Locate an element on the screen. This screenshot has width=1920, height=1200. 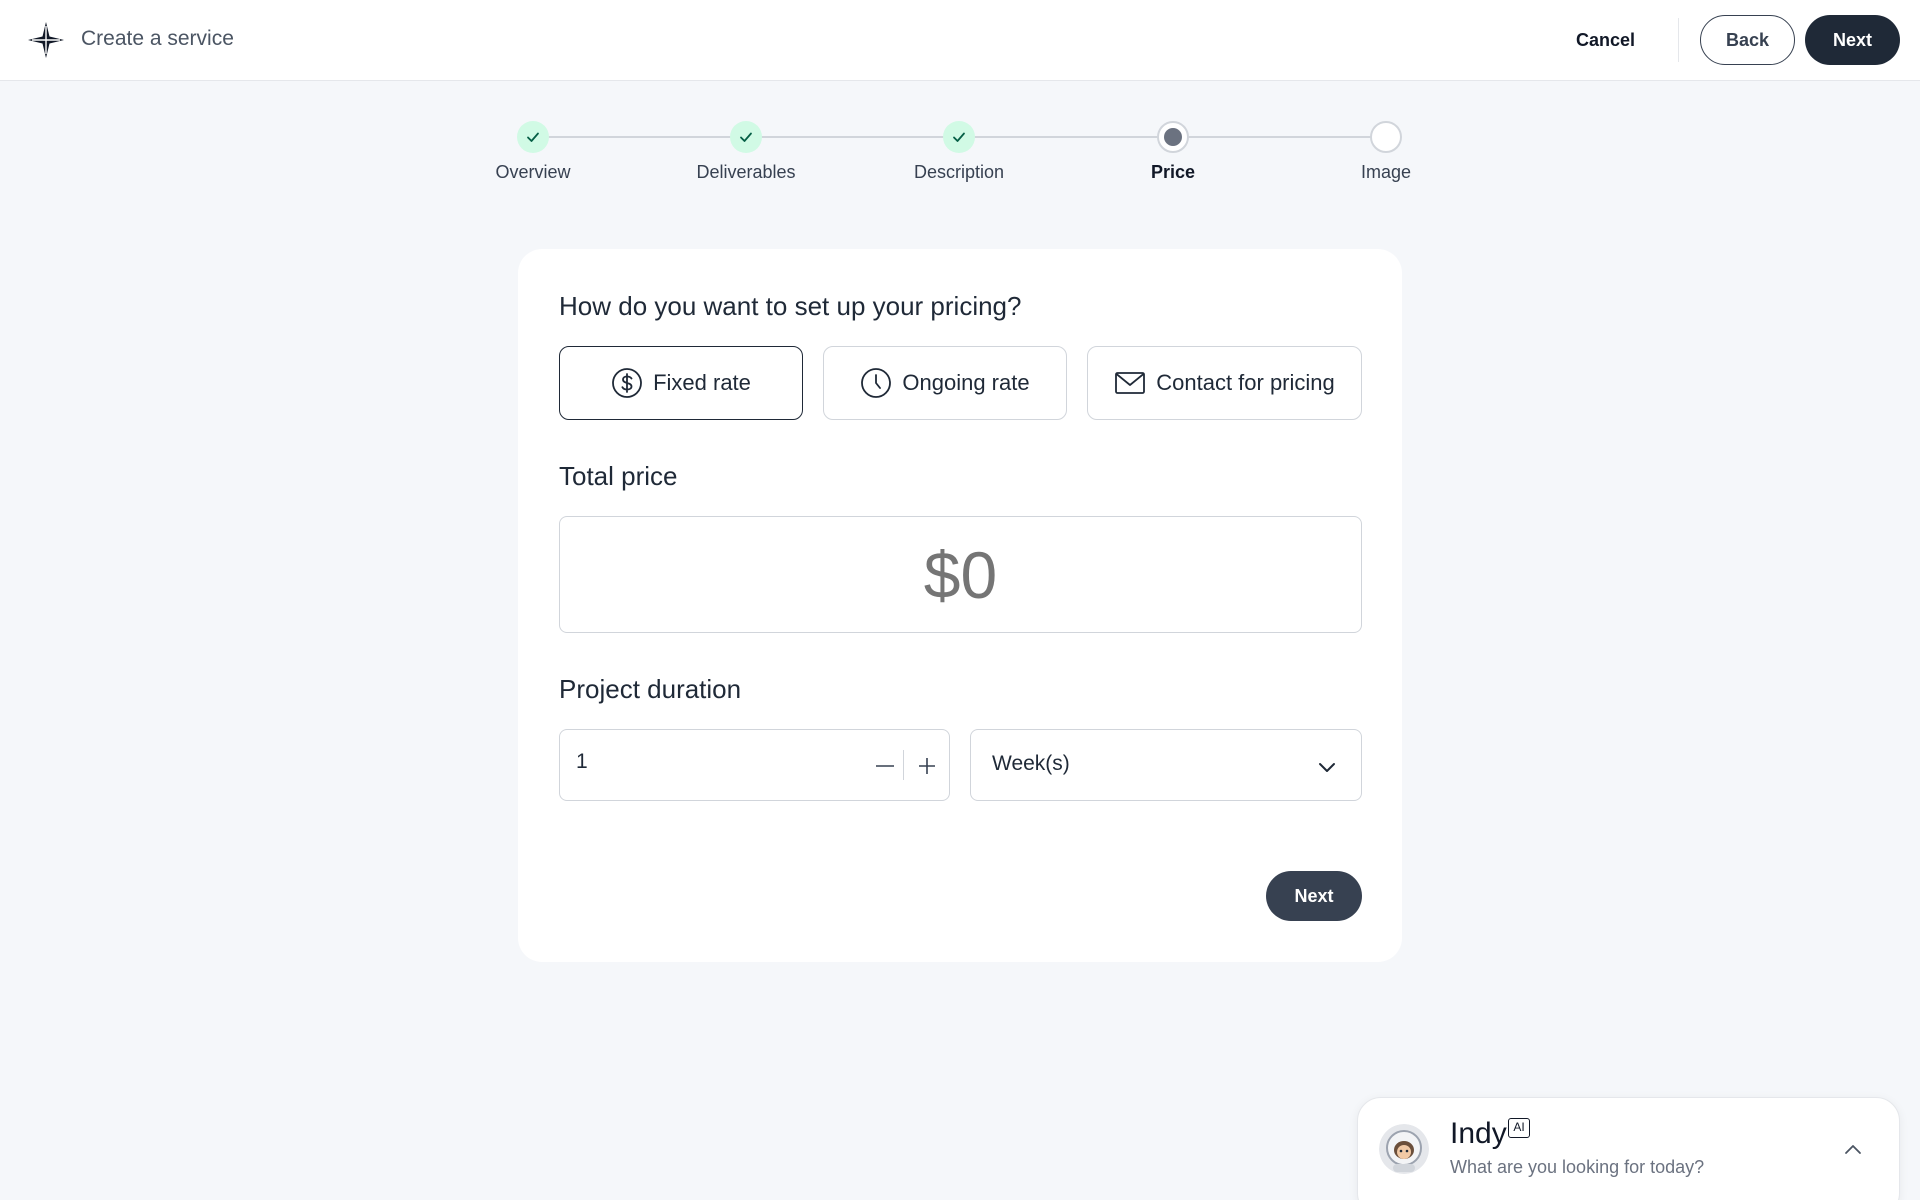
ai-chat-widget: Indy AI What are you looking for today? is located at coordinates (1628, 1148).